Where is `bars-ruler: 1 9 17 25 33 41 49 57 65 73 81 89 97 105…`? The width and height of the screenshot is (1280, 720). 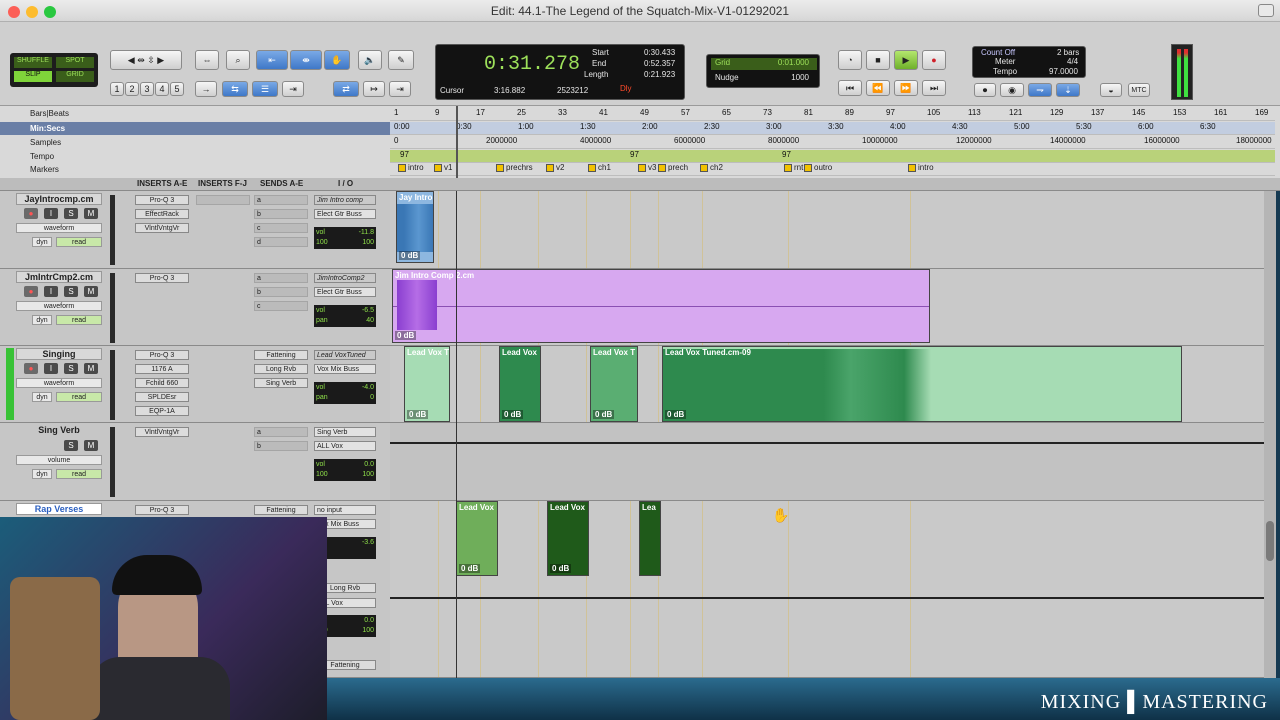 bars-ruler: 1 9 17 25 33 41 49 57 65 73 81 89 97 105… is located at coordinates (832, 114).